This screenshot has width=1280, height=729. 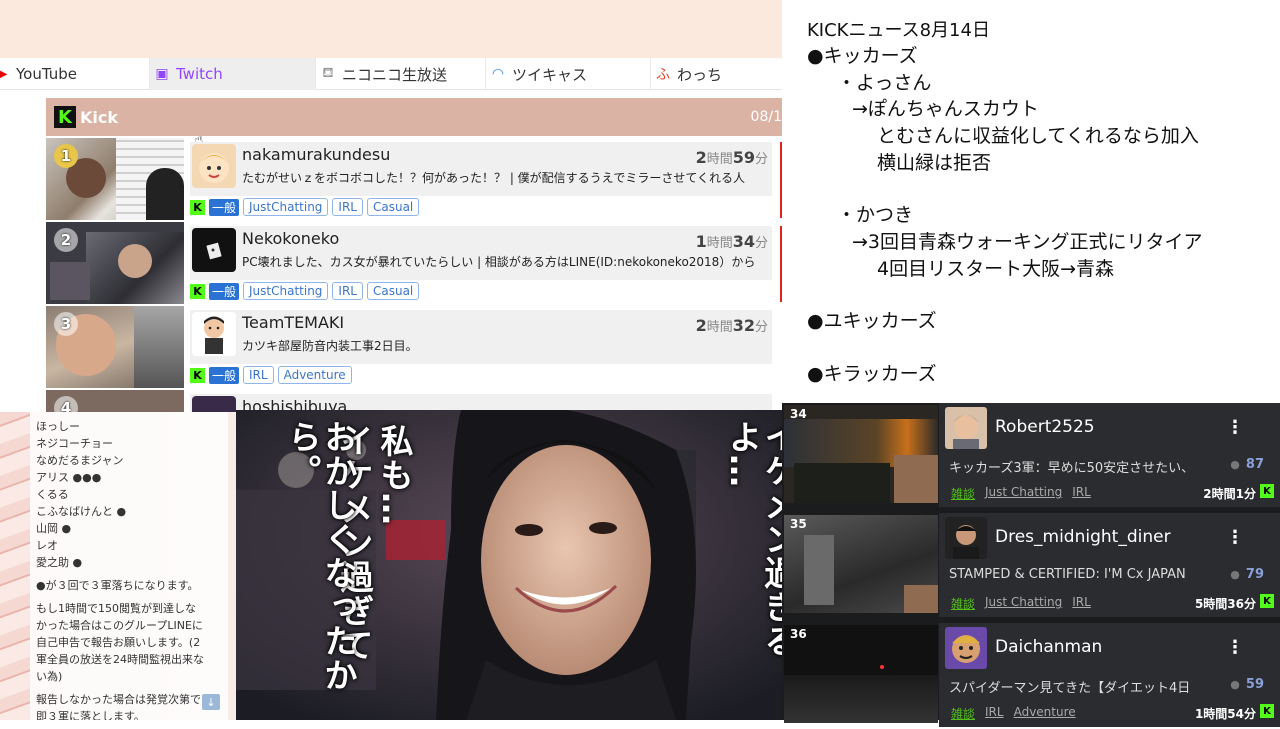 I want to click on stream-name: Dres_midnight_diner, so click(x=1083, y=537).